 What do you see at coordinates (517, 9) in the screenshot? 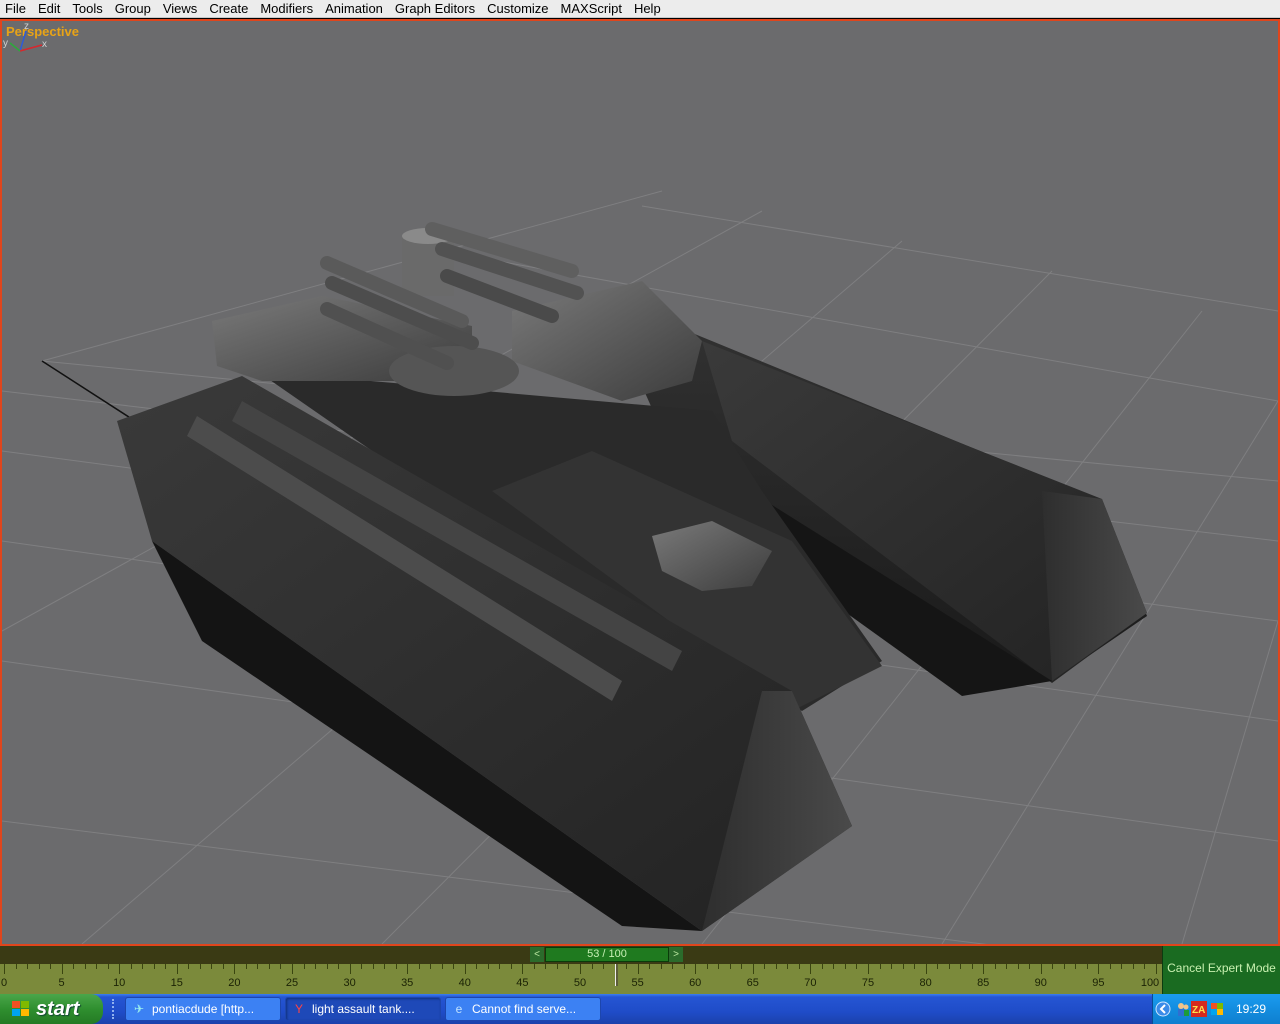
I see `menu-customize: Customize` at bounding box center [517, 9].